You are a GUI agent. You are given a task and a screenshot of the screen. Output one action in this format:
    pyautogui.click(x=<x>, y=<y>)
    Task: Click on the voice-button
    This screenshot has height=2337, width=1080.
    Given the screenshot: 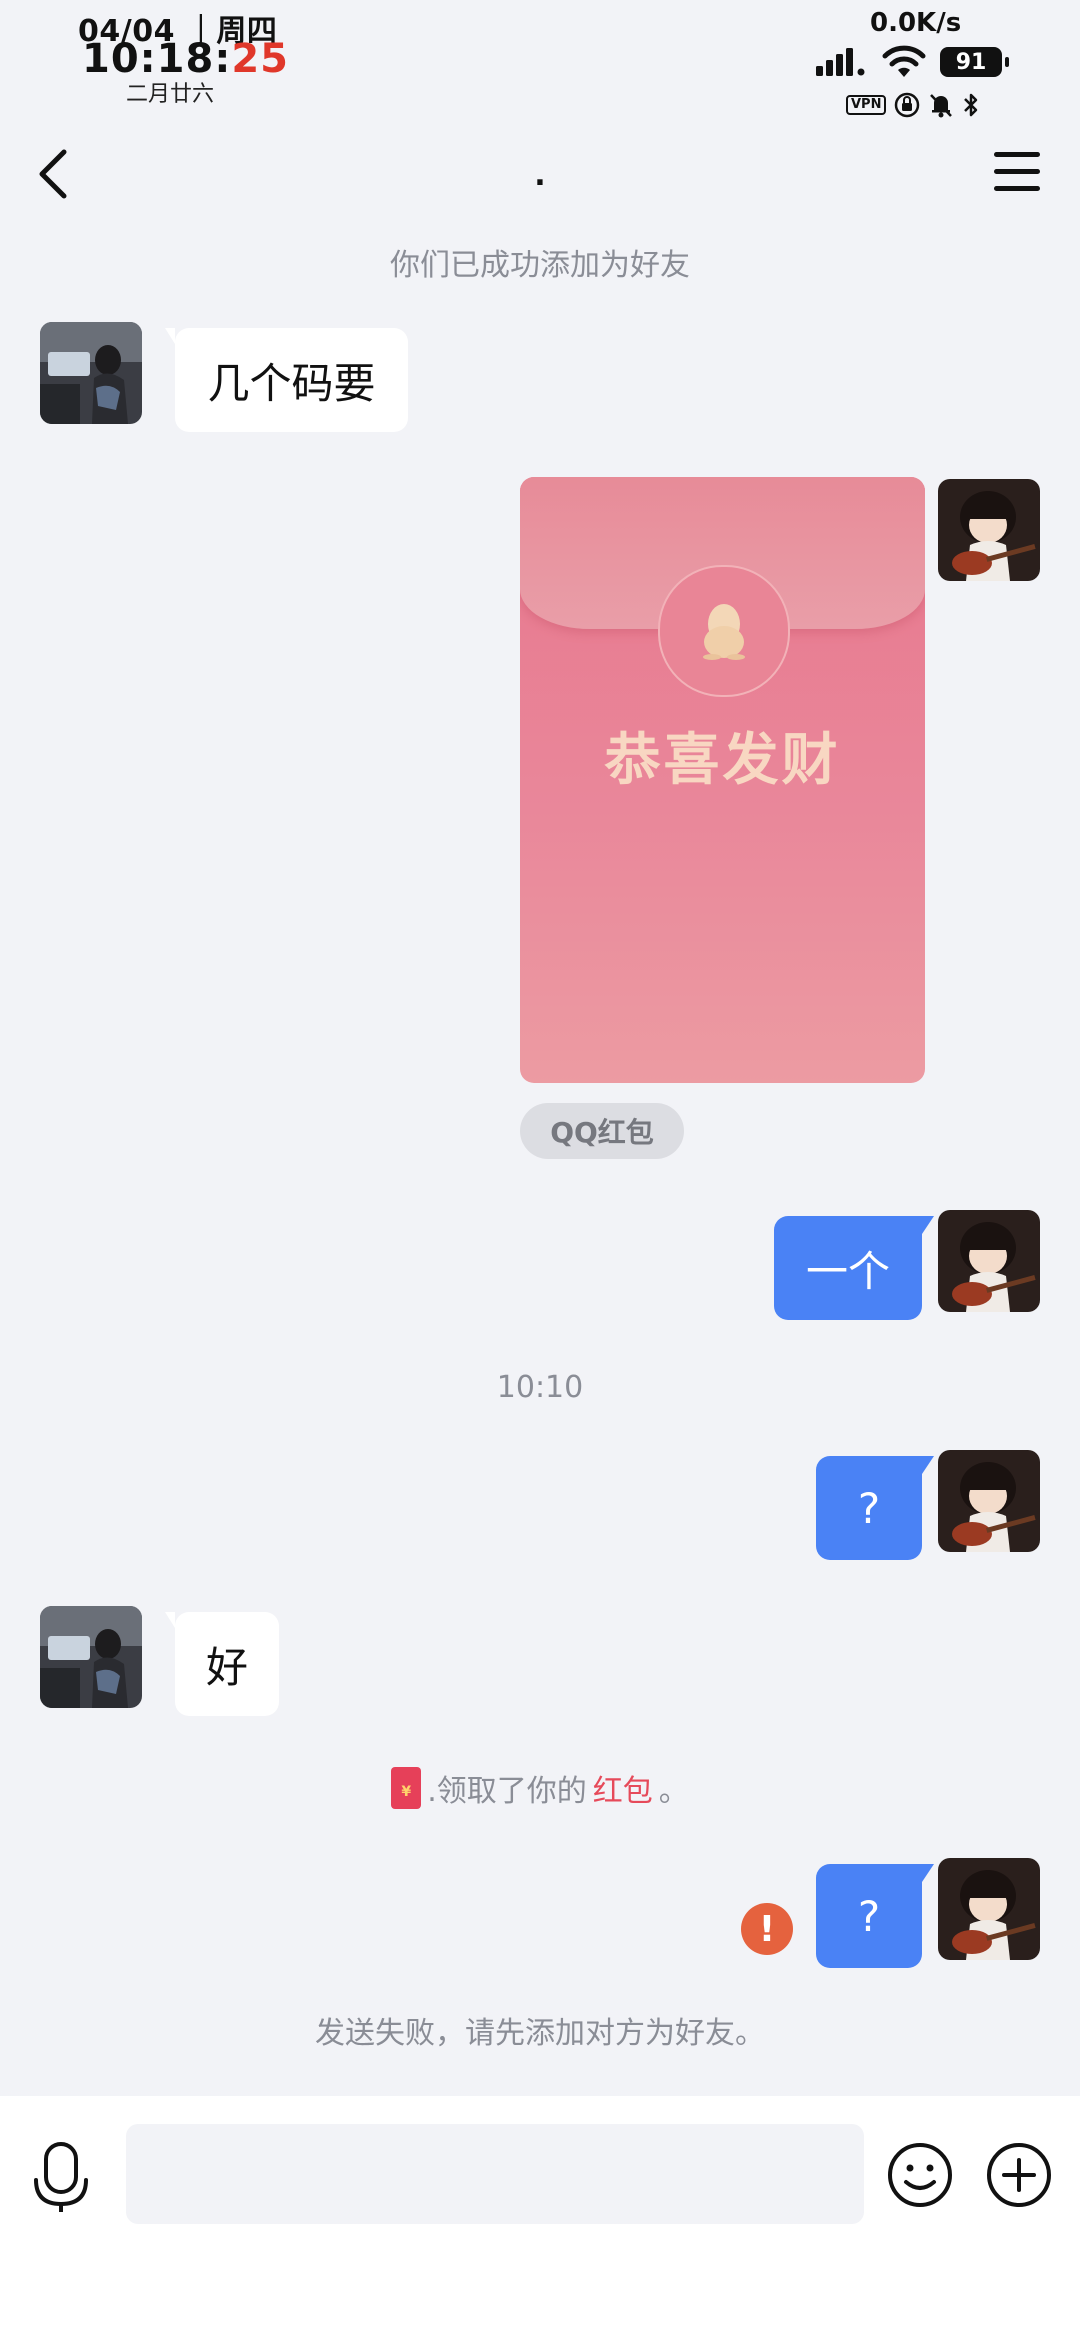 What is the action you would take?
    pyautogui.click(x=61, y=2177)
    